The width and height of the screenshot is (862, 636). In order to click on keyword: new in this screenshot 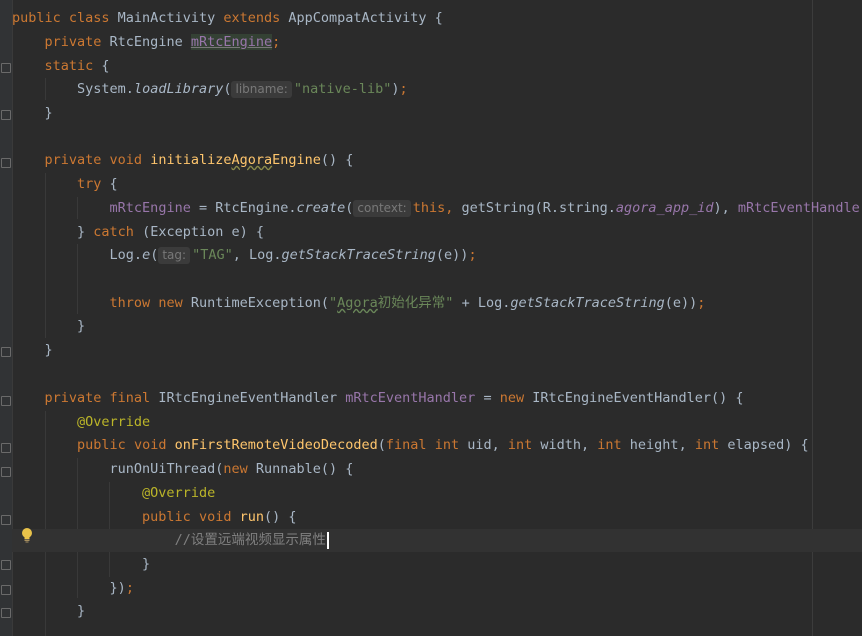, I will do `click(239, 469)`.